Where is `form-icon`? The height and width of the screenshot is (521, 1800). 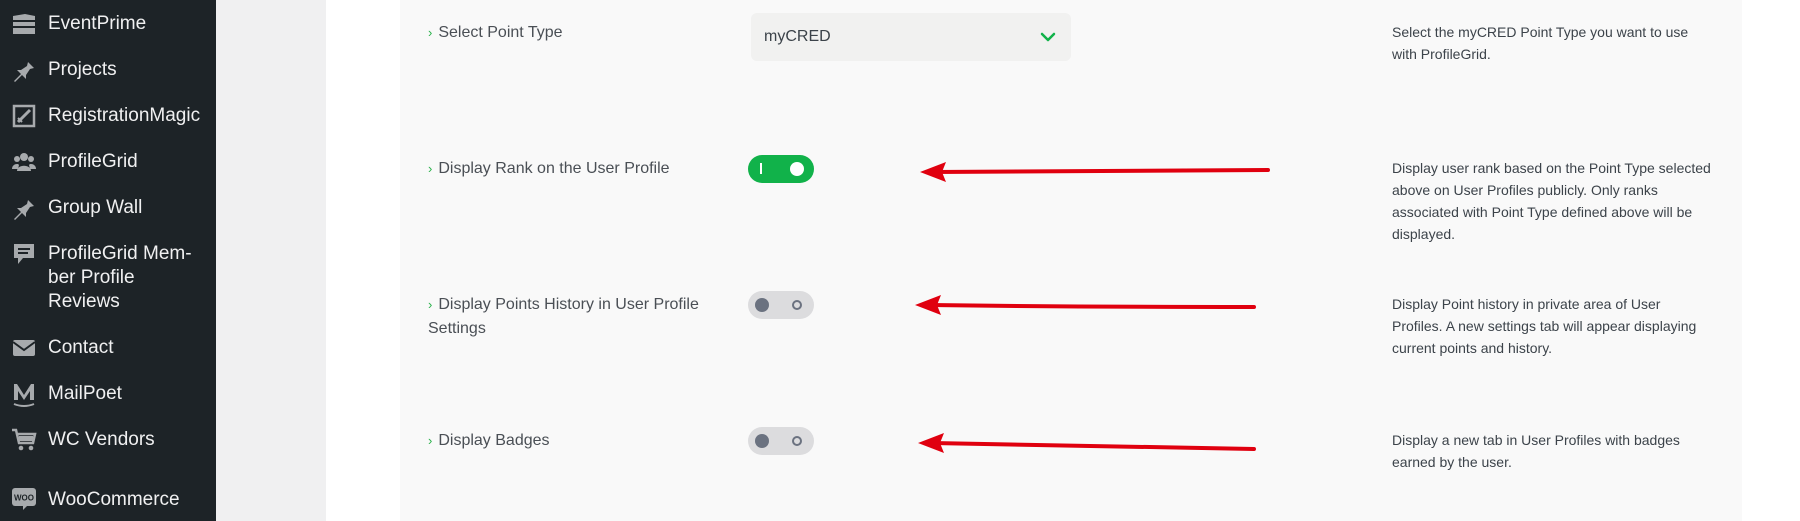 form-icon is located at coordinates (24, 116).